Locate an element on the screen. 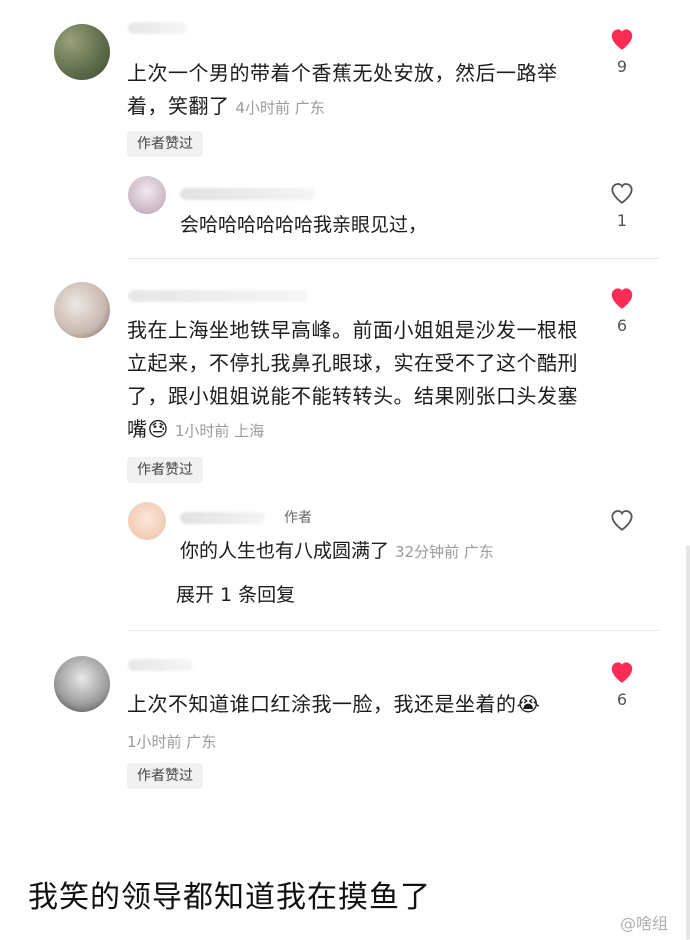 This screenshot has width=690, height=940. reply-like-button is located at coordinates (622, 519).